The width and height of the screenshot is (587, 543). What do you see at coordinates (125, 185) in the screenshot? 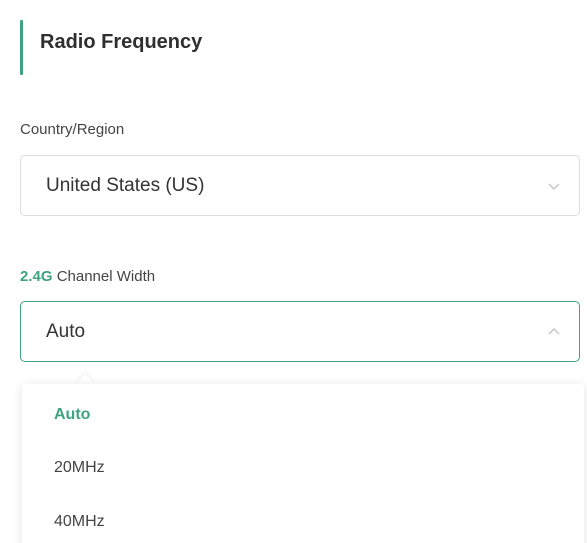
I see `country-region-value: United States (US)` at bounding box center [125, 185].